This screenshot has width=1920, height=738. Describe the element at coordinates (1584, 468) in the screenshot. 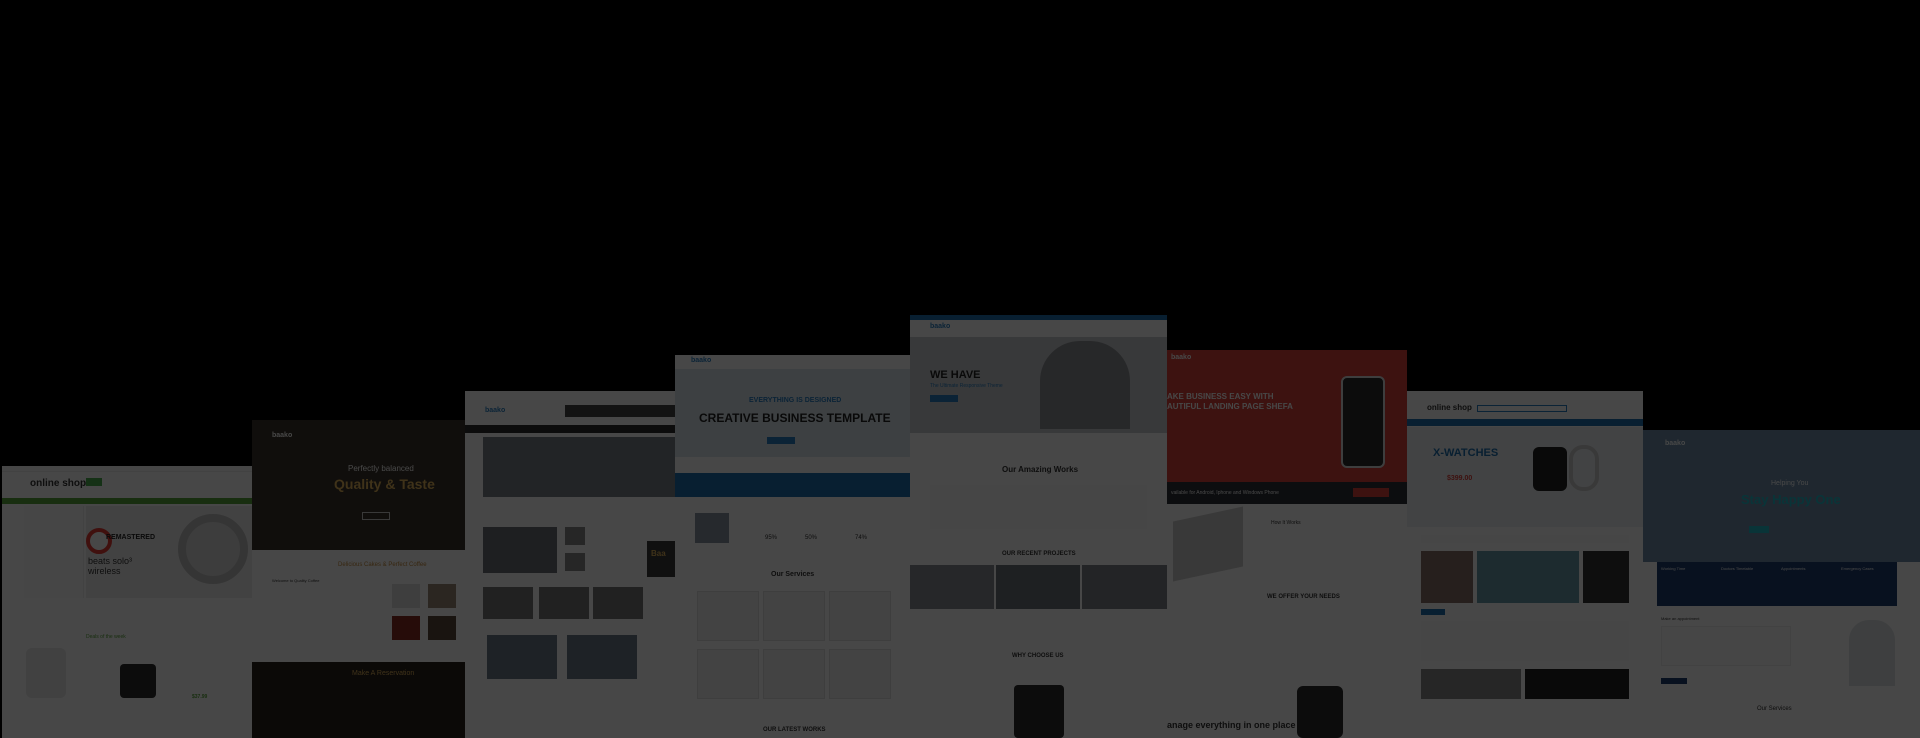

I see `watch-band-image` at that location.